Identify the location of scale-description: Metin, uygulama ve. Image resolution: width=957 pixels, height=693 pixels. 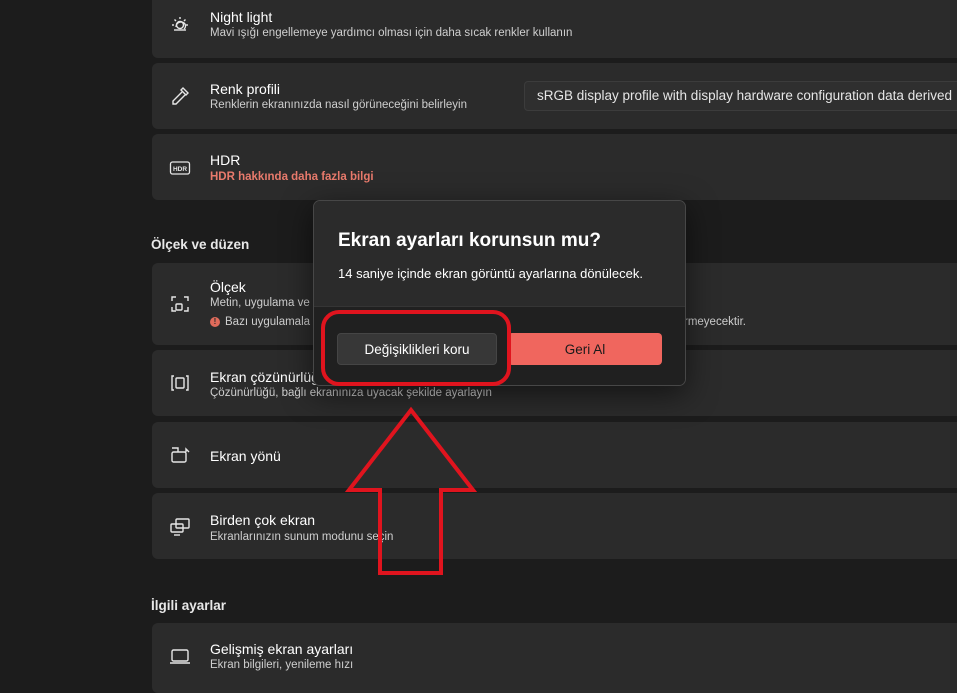
(260, 303).